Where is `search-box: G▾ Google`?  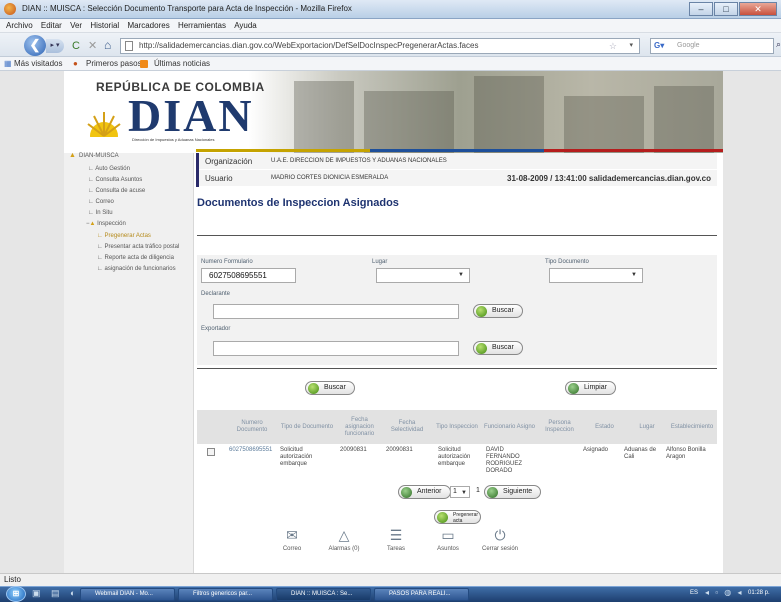
search-box: G▾ Google is located at coordinates (712, 46).